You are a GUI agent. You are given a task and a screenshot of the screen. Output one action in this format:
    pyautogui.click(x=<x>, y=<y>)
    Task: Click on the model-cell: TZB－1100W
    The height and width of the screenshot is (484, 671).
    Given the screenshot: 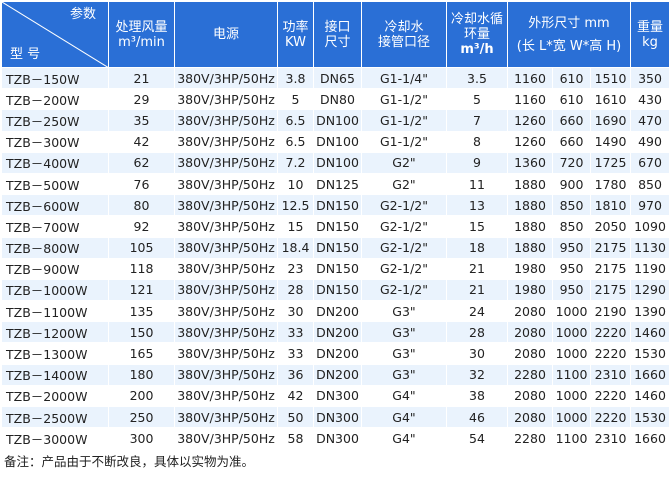 What is the action you would take?
    pyautogui.click(x=55, y=311)
    